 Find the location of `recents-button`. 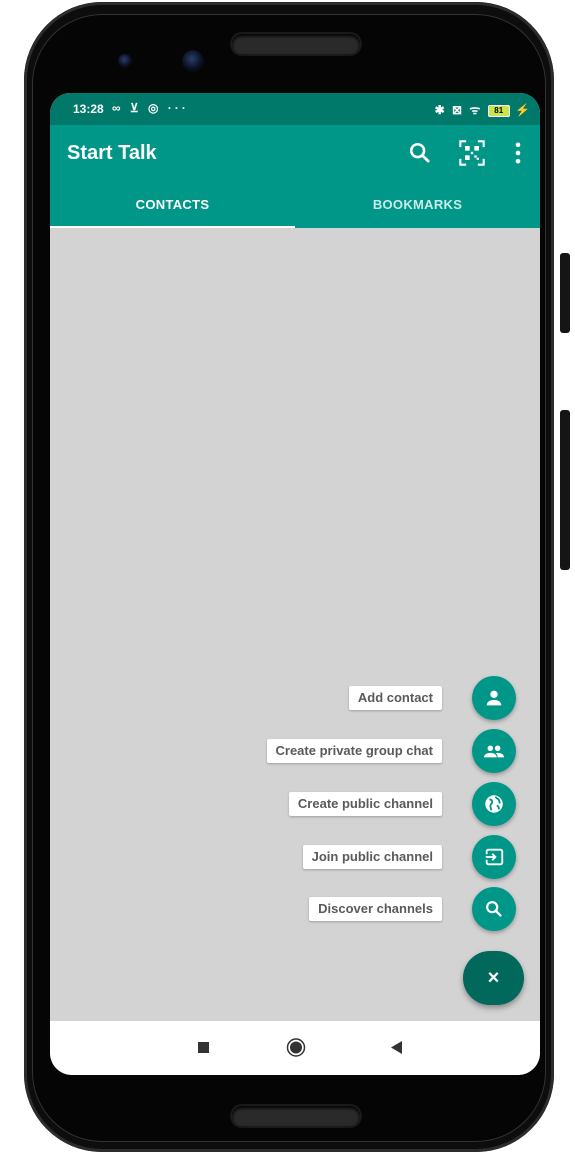

recents-button is located at coordinates (204, 1048).